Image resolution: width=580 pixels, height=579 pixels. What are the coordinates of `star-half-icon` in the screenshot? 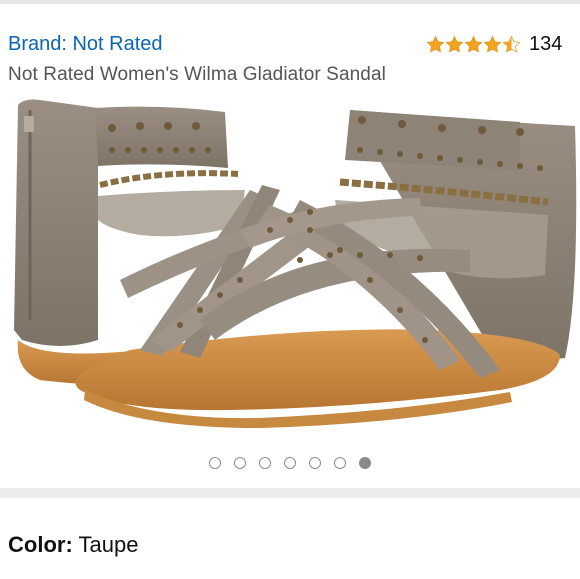 It's located at (511, 44).